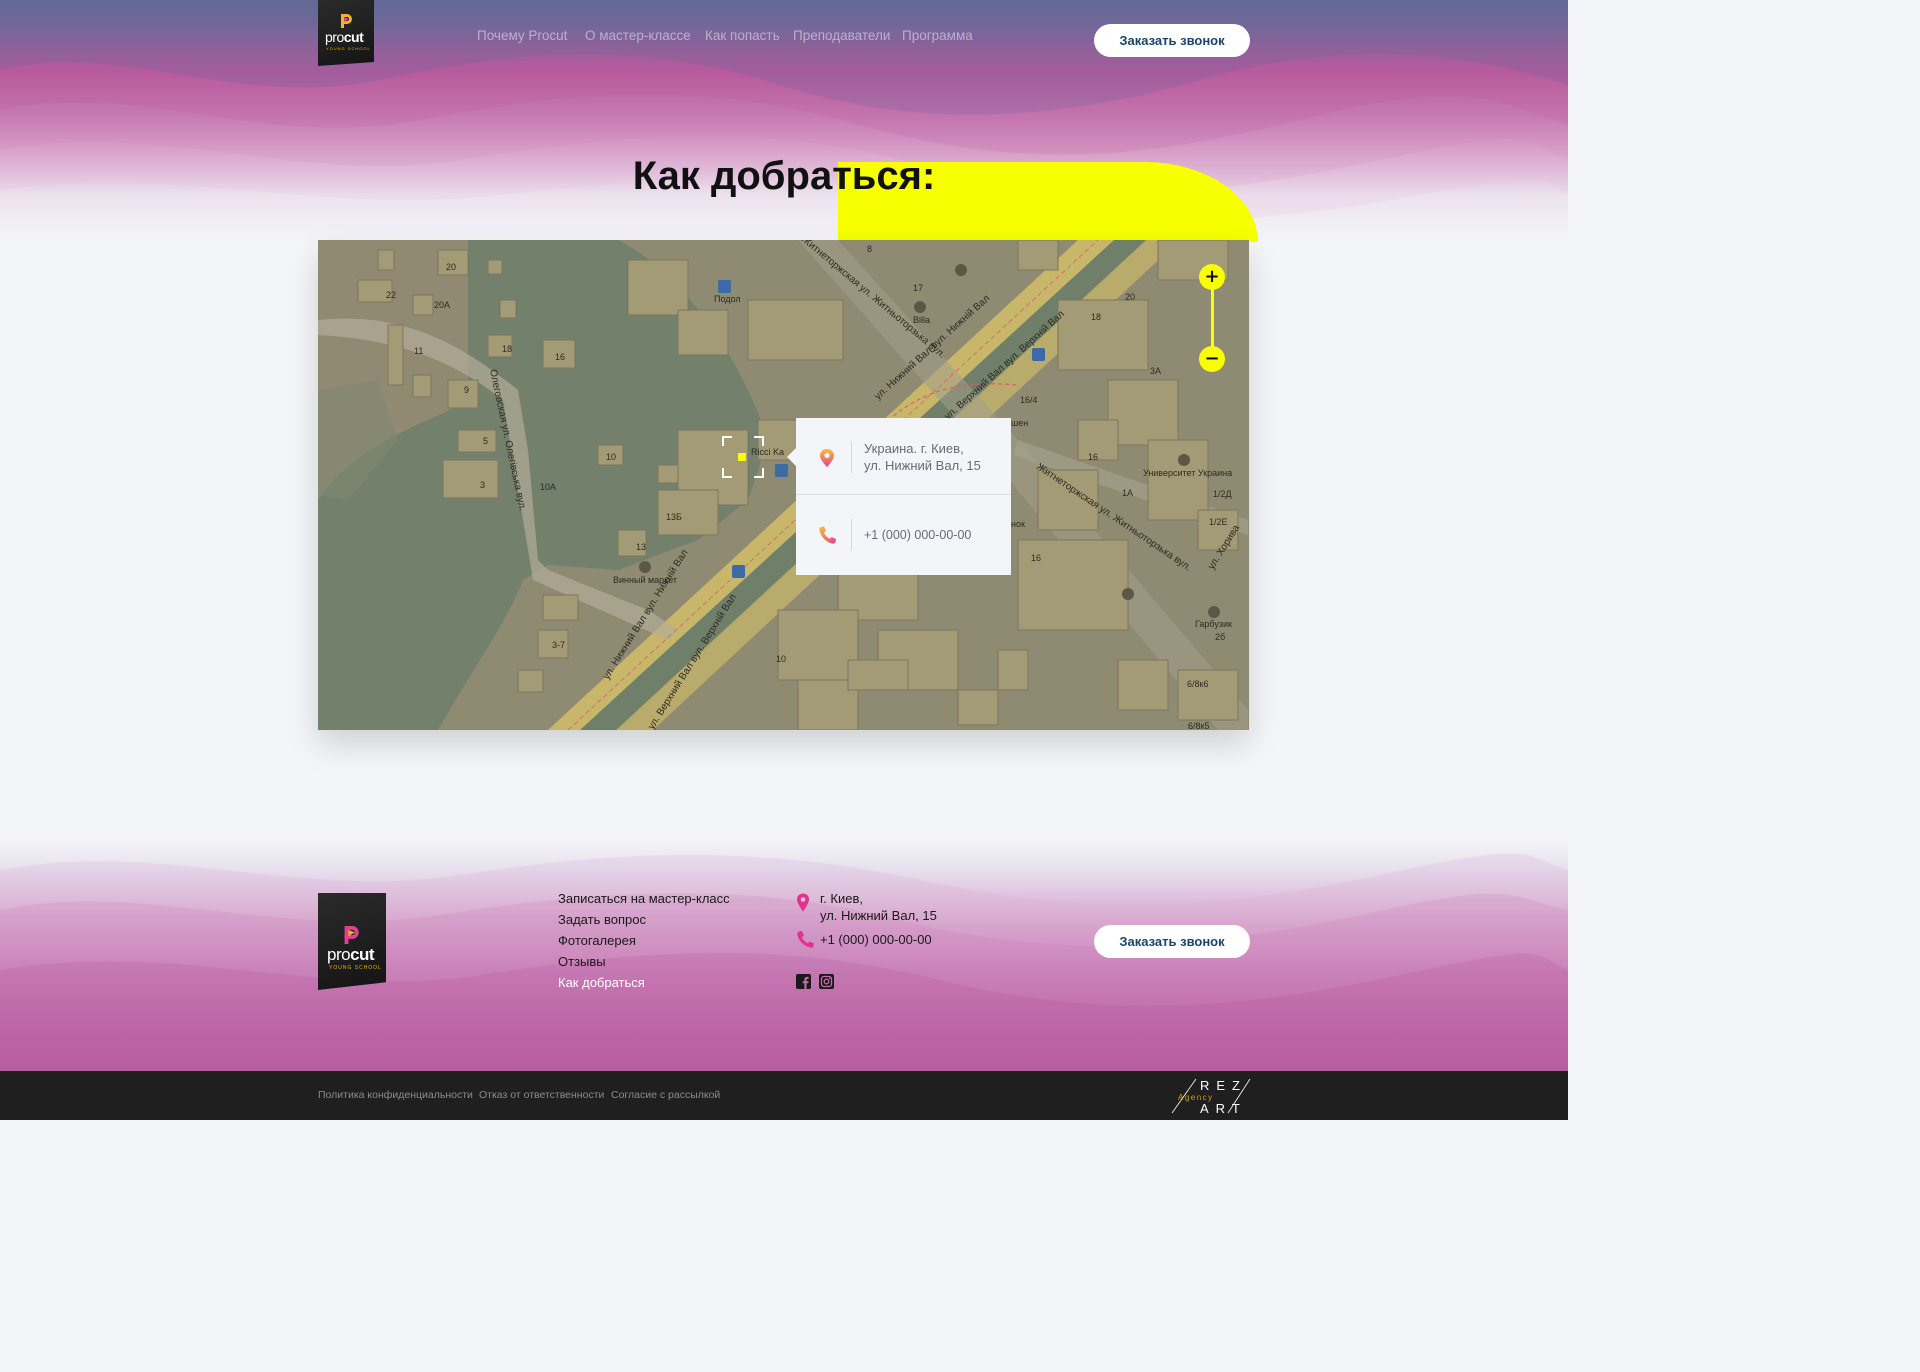  I want to click on nav-item-how-to-join: Как попасть, so click(742, 35).